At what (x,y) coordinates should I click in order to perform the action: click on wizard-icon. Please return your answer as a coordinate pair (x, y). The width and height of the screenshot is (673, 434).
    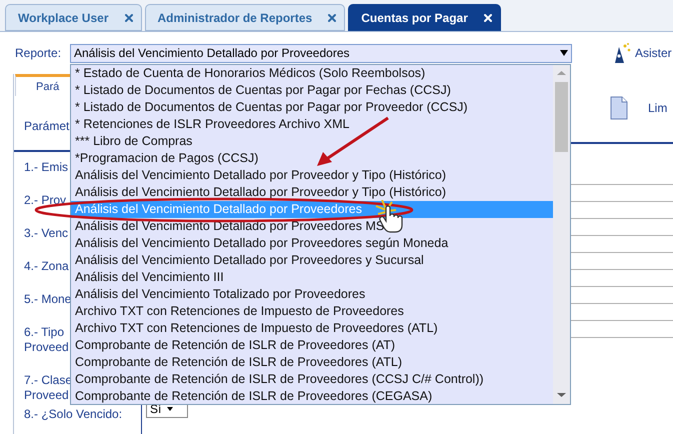
    Looking at the image, I should click on (622, 53).